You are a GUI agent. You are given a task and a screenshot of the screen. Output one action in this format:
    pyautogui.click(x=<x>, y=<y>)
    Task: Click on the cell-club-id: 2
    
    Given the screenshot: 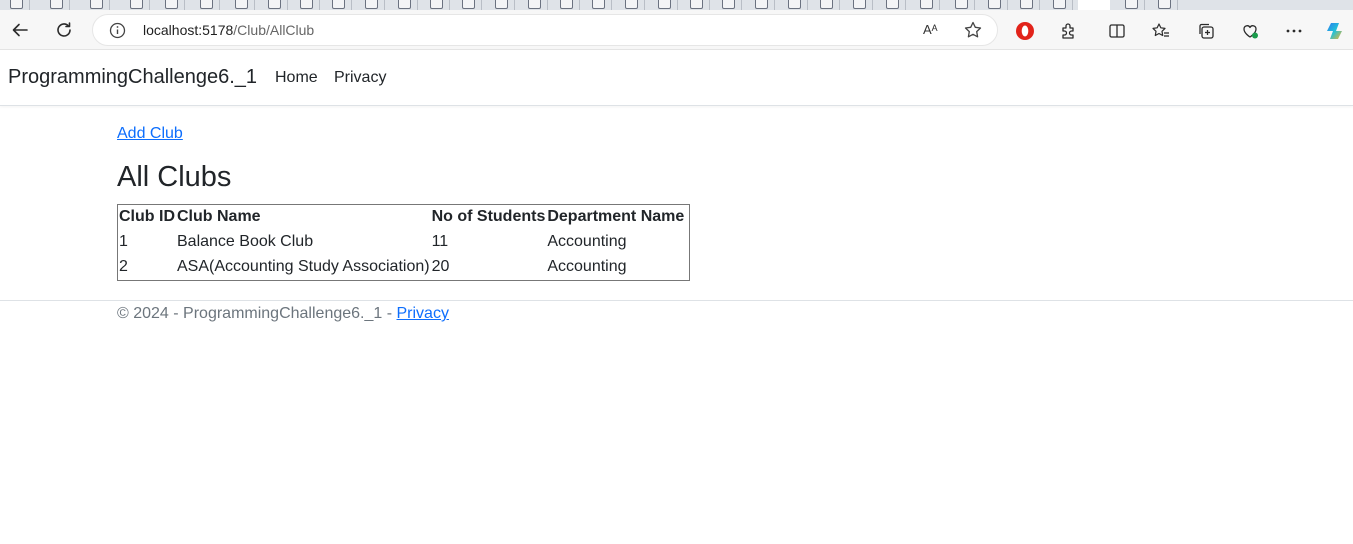 What is the action you would take?
    pyautogui.click(x=123, y=266)
    